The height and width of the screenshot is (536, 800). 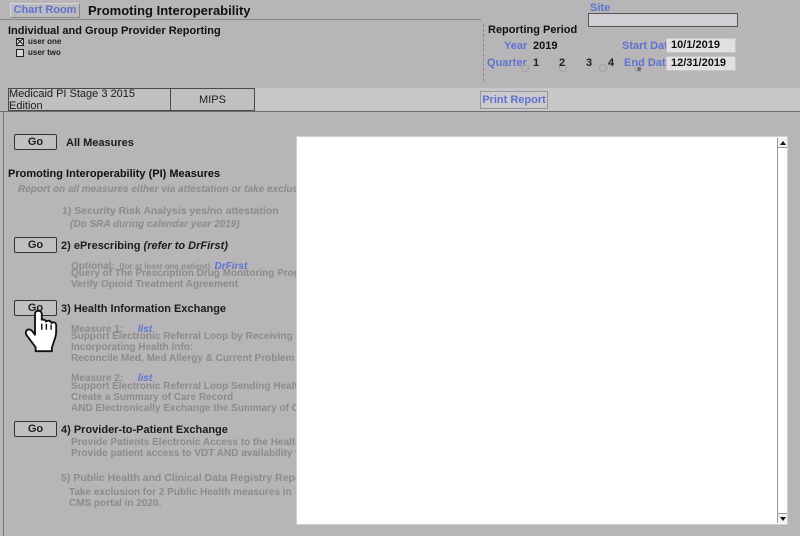 I want to click on measure-2-title-text: 2) ePrescribing, so click(x=101, y=246).